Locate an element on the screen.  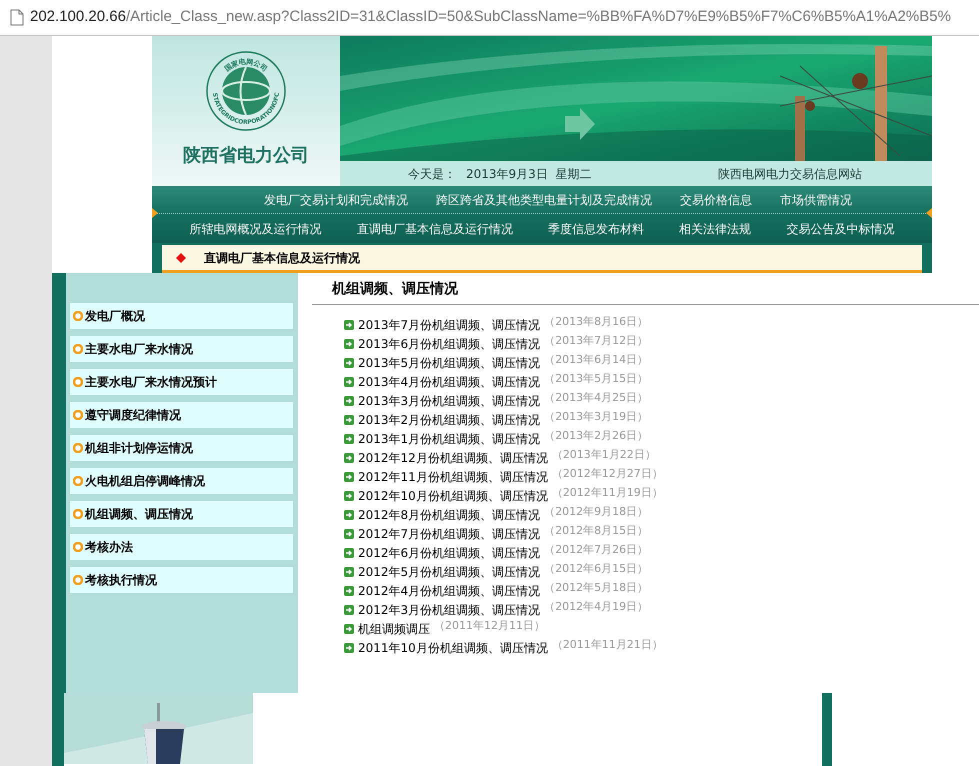
nav-link: 交易价格信息 is located at coordinates (716, 199).